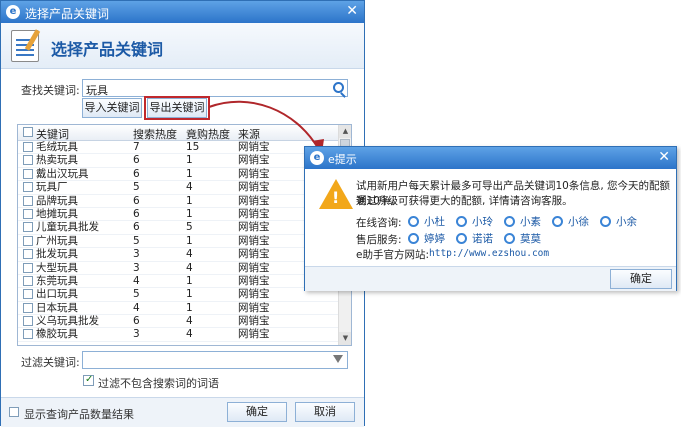 The image size is (681, 427). I want to click on after-sales-label: 售后服务:, so click(379, 240).